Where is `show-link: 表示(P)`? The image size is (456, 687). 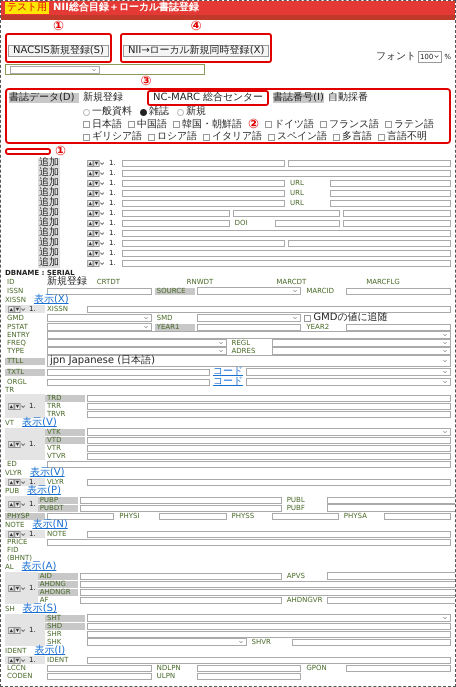
show-link: 表示(P) is located at coordinates (44, 491).